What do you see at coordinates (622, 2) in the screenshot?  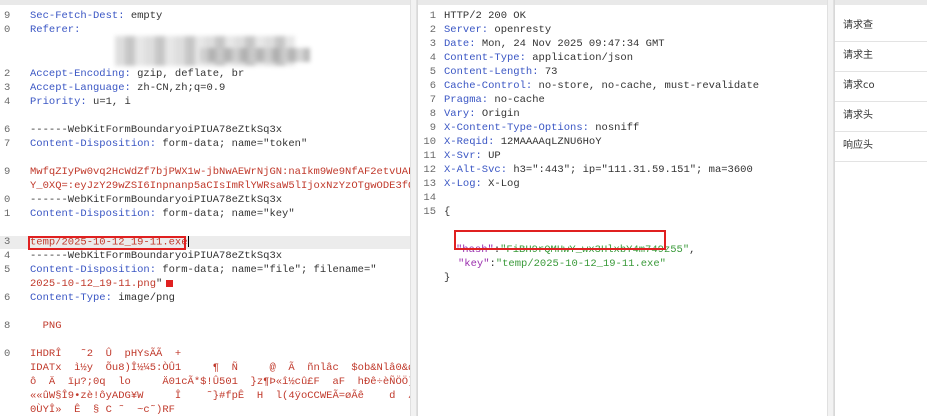 I see `response-tab-strip` at bounding box center [622, 2].